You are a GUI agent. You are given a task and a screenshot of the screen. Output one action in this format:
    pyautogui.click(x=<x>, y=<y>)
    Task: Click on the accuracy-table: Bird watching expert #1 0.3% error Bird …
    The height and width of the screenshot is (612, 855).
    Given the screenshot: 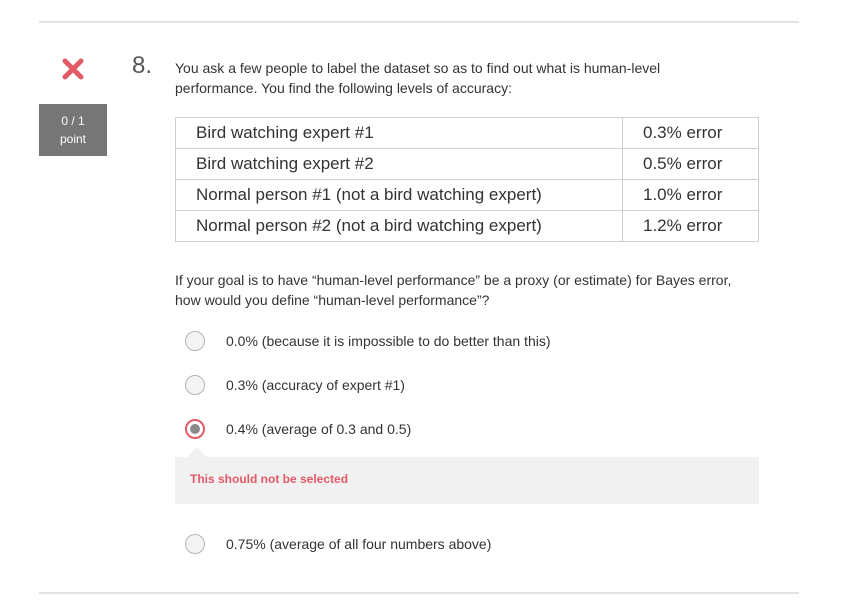 What is the action you would take?
    pyautogui.click(x=467, y=179)
    